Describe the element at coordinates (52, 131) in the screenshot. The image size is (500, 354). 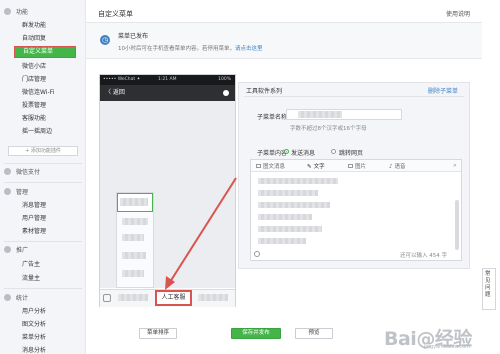
I see `sidebar-item-shake: 摇一摇周边` at that location.